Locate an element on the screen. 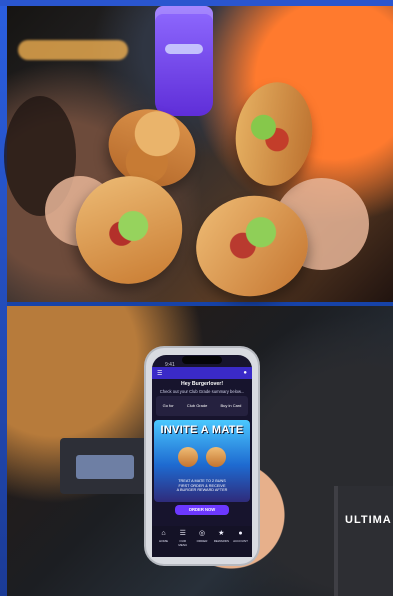 The width and height of the screenshot is (393, 596). order-now-button: ORDER NOW is located at coordinates (202, 510).